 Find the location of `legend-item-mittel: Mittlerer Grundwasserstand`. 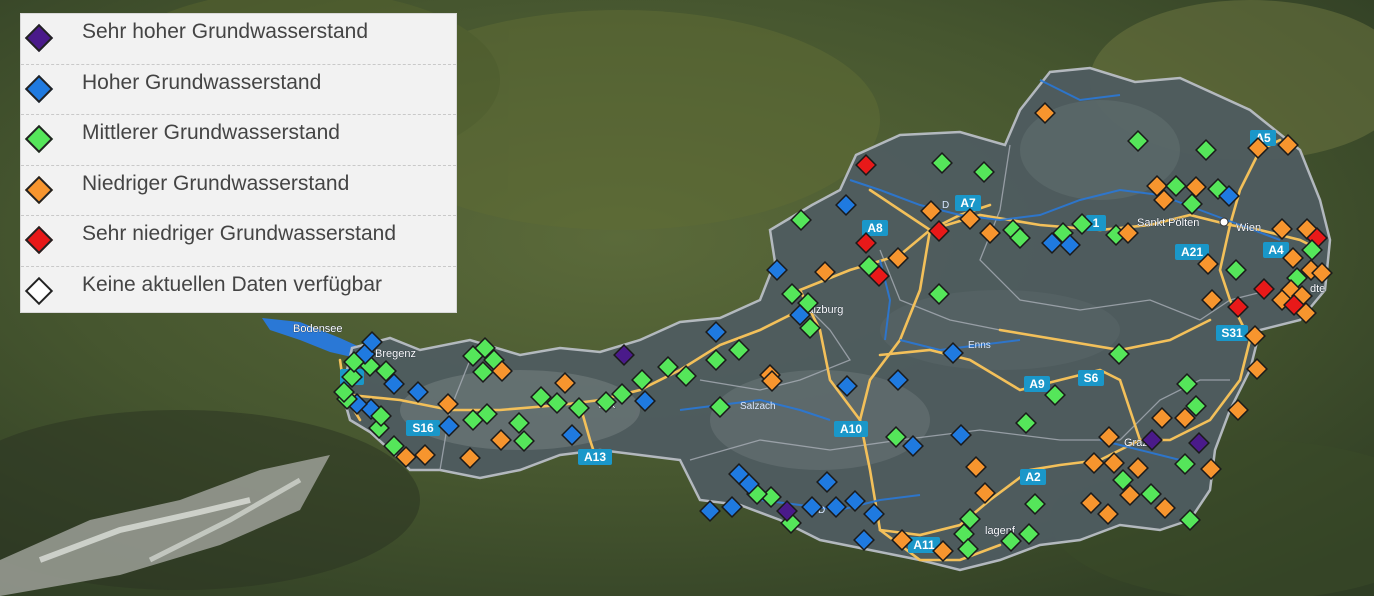

legend-item-mittel: Mittlerer Grundwasserstand is located at coordinates (238, 140).